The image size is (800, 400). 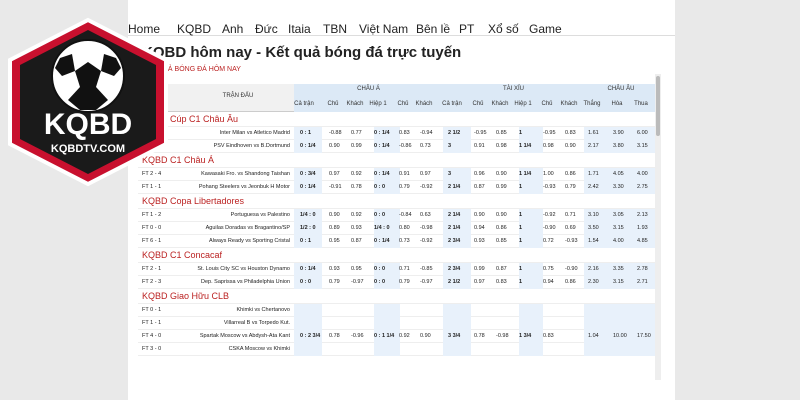 I want to click on odds-a-2: 0.95, so click(x=356, y=269).